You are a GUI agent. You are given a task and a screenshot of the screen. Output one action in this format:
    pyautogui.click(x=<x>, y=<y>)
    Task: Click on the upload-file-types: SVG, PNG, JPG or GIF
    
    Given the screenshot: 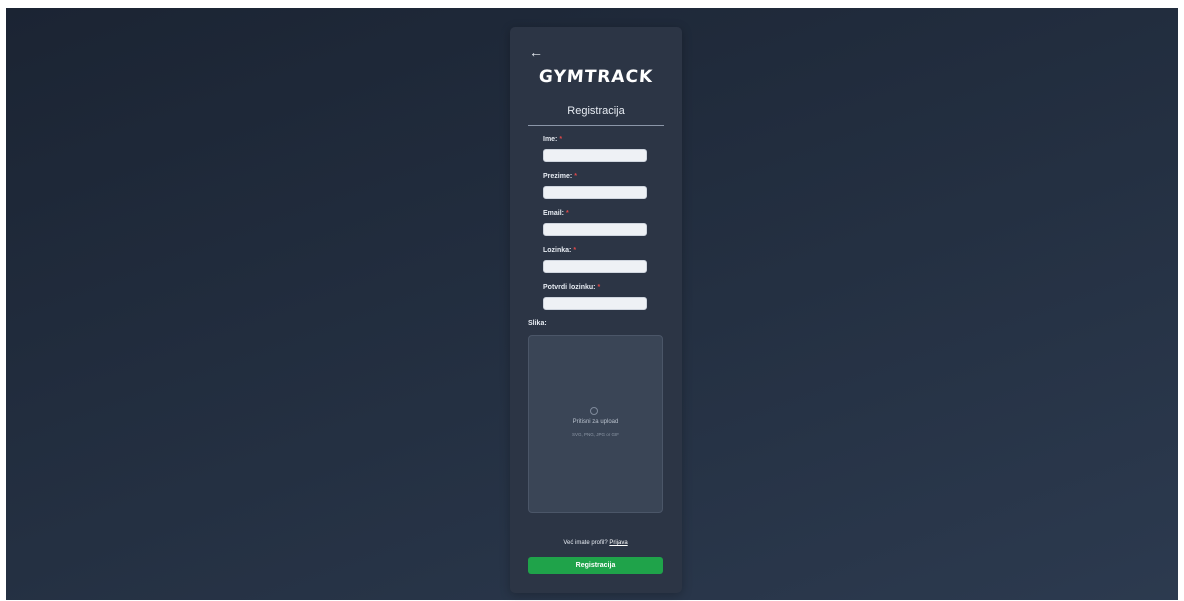 What is the action you would take?
    pyautogui.click(x=595, y=434)
    